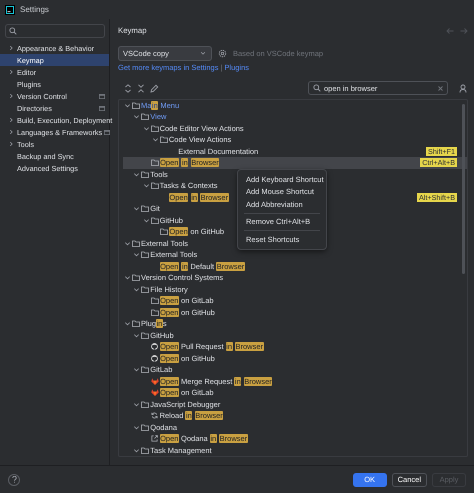 This screenshot has height=493, width=474. What do you see at coordinates (34, 9) in the screenshot?
I see `window-title: Settings` at bounding box center [34, 9].